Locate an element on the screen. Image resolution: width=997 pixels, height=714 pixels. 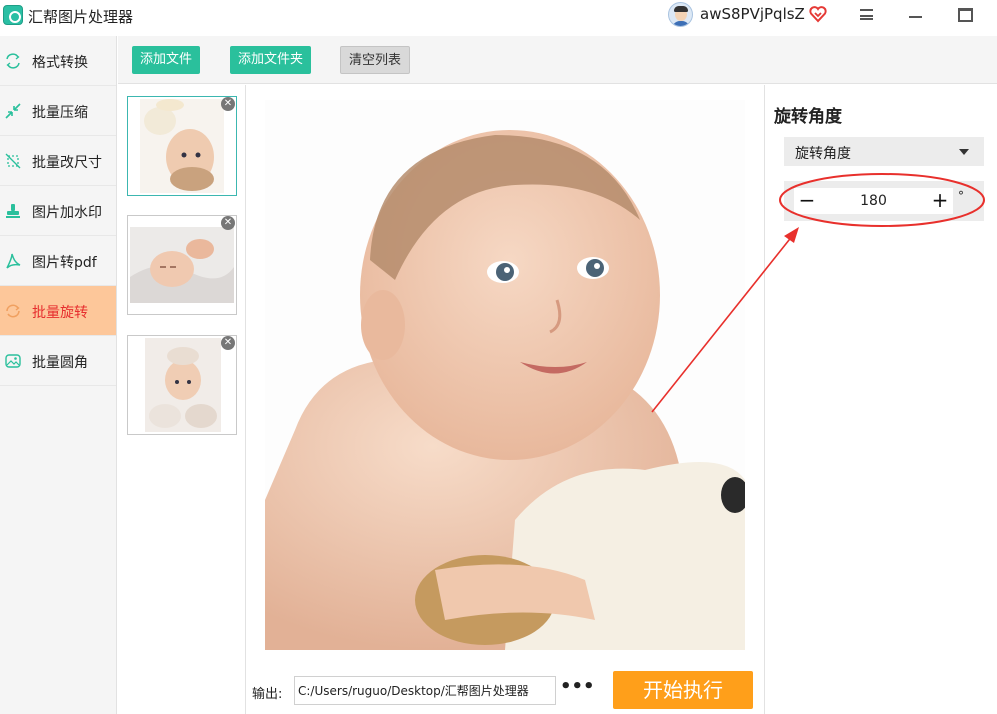
menu-button is located at coordinates (866, 15).